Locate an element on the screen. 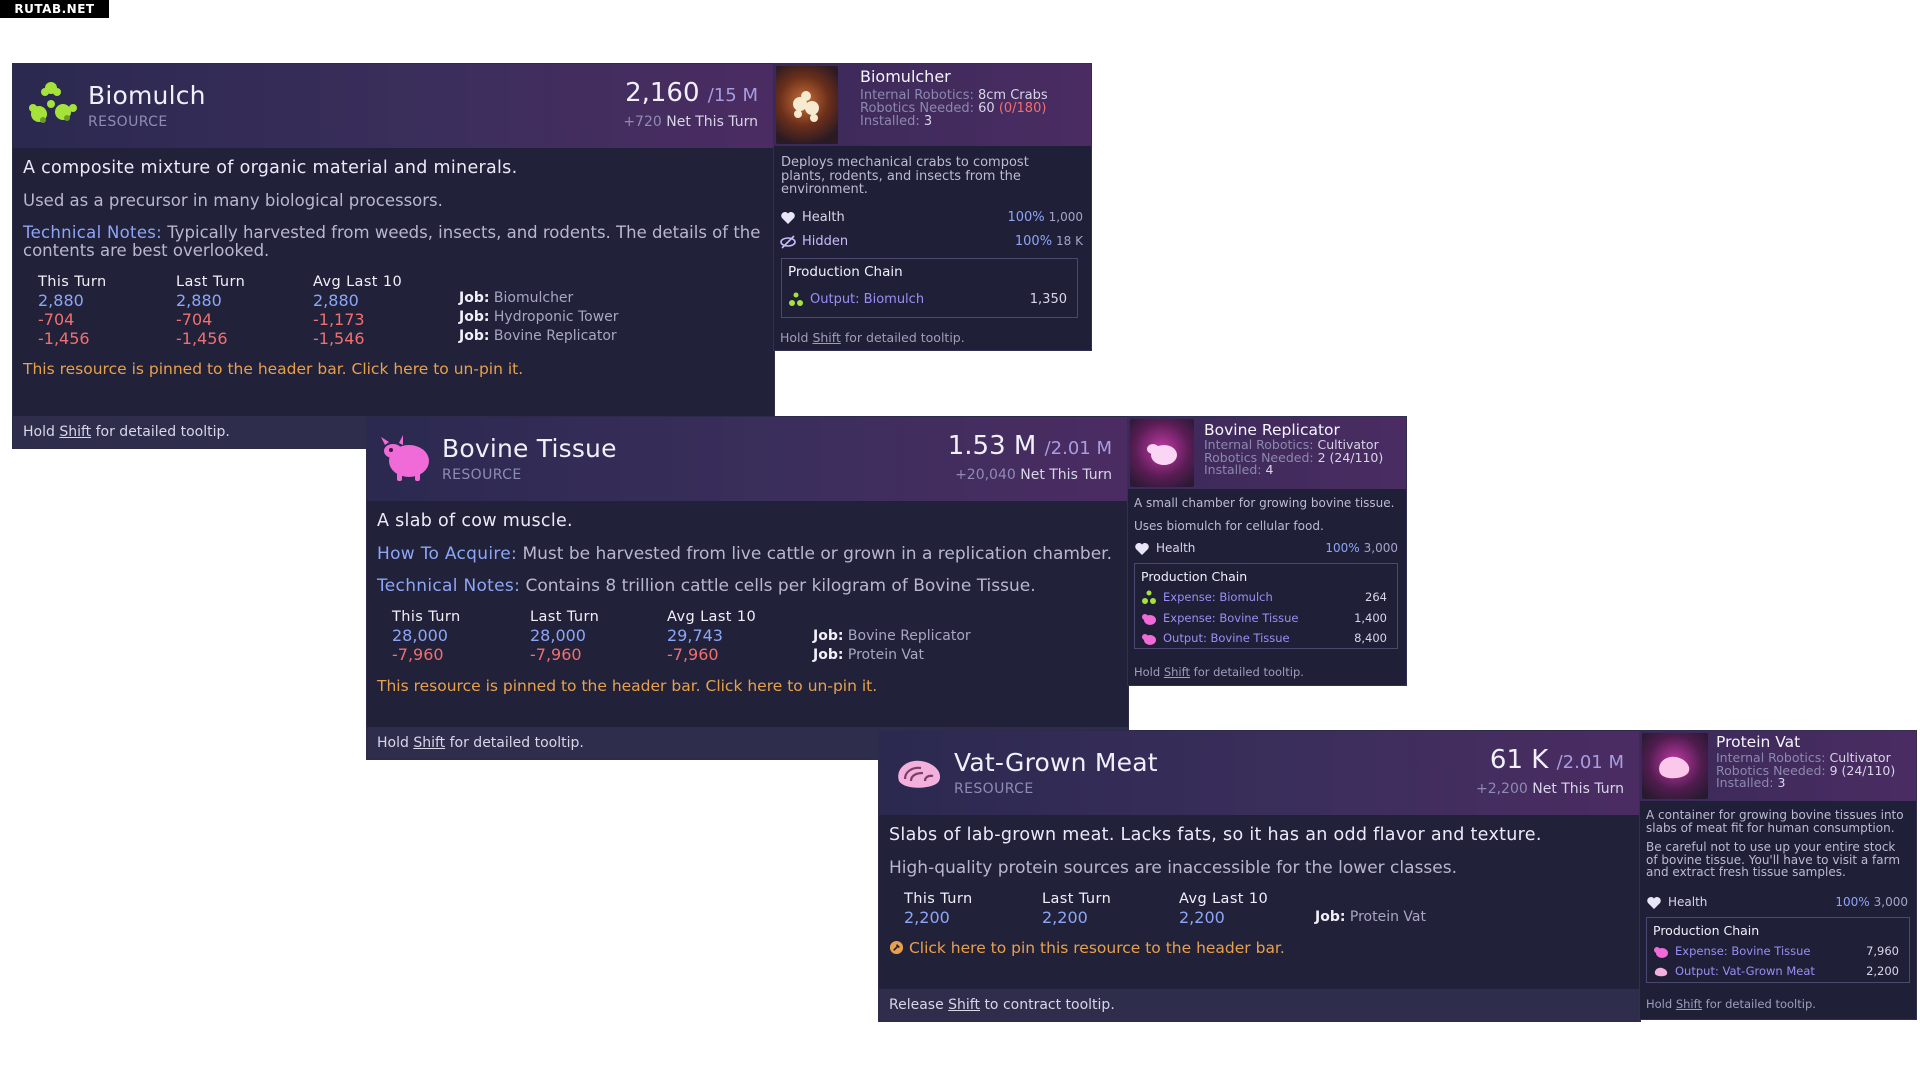 The image size is (1920, 1080). building-title: Biomulcher is located at coordinates (905, 76).